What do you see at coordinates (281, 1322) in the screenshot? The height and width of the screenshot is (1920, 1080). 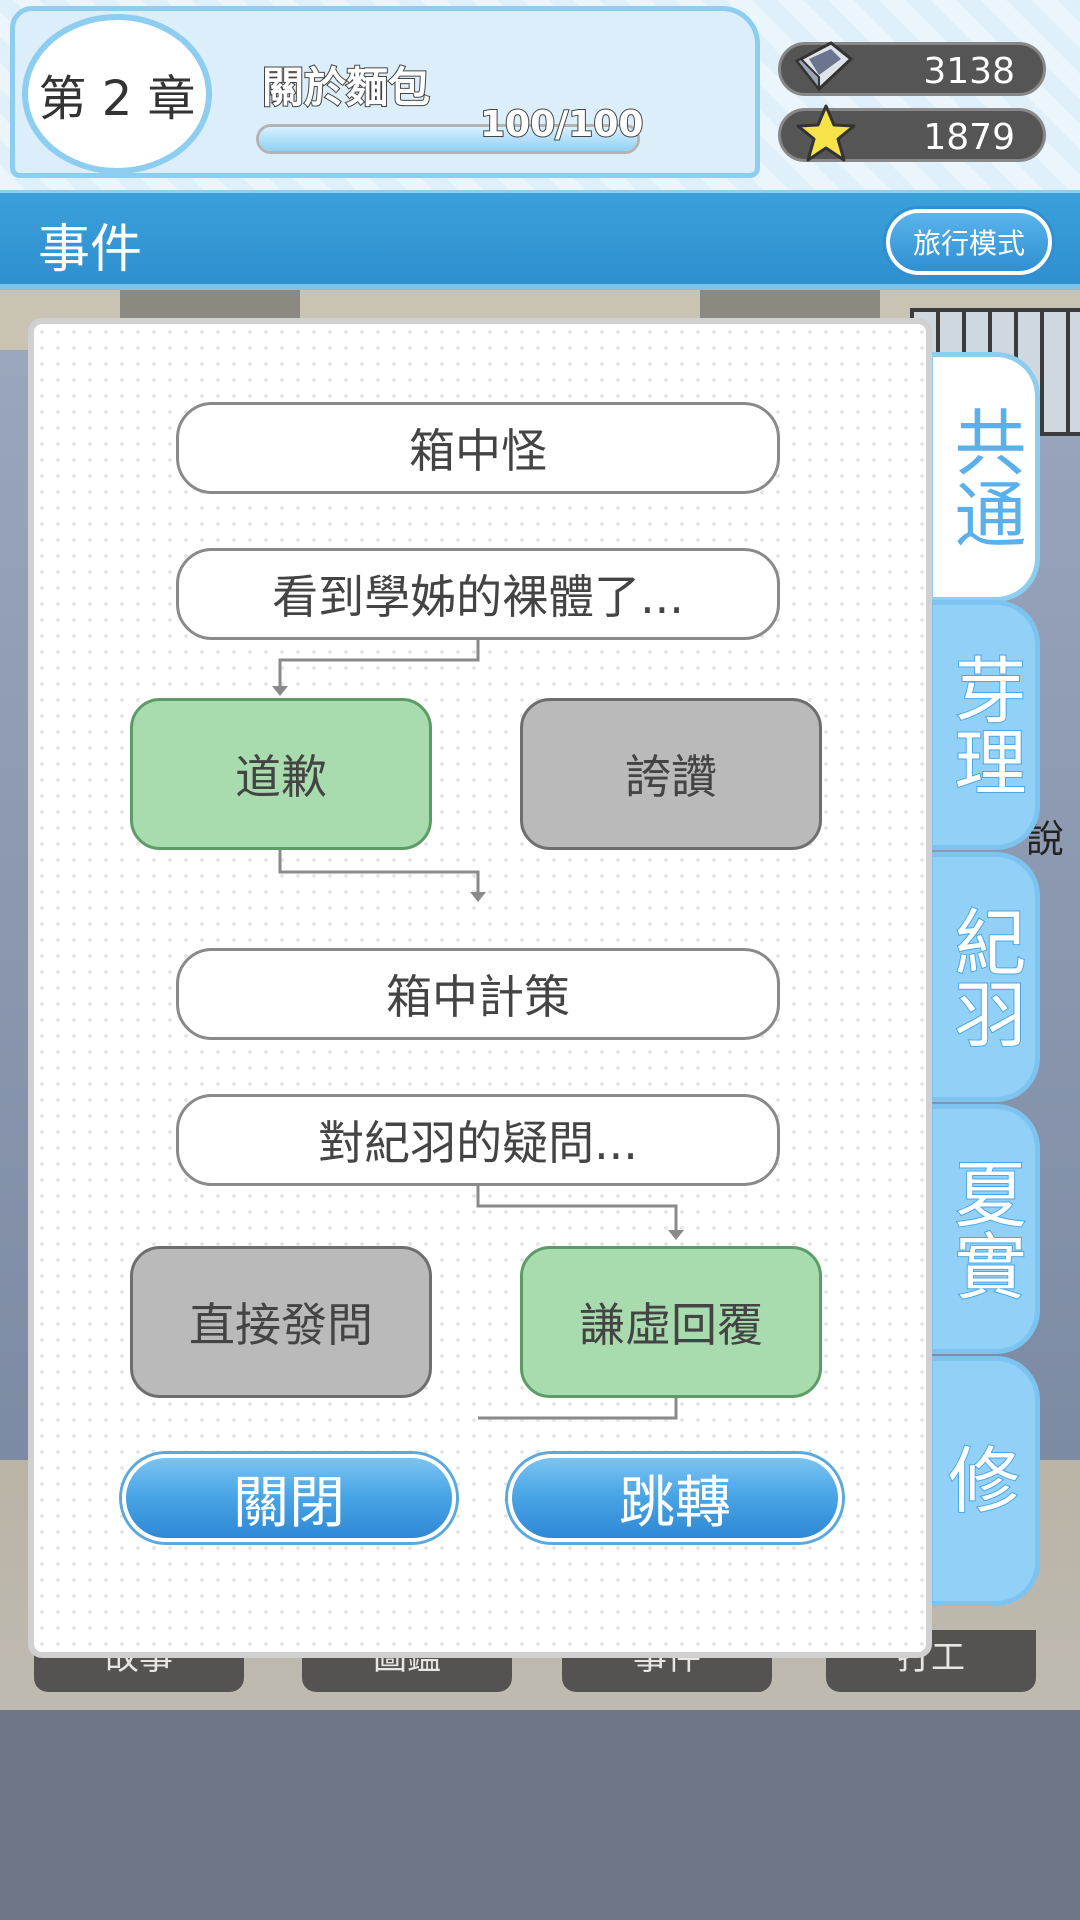 I see `choice-ask-directly: 直接發問` at bounding box center [281, 1322].